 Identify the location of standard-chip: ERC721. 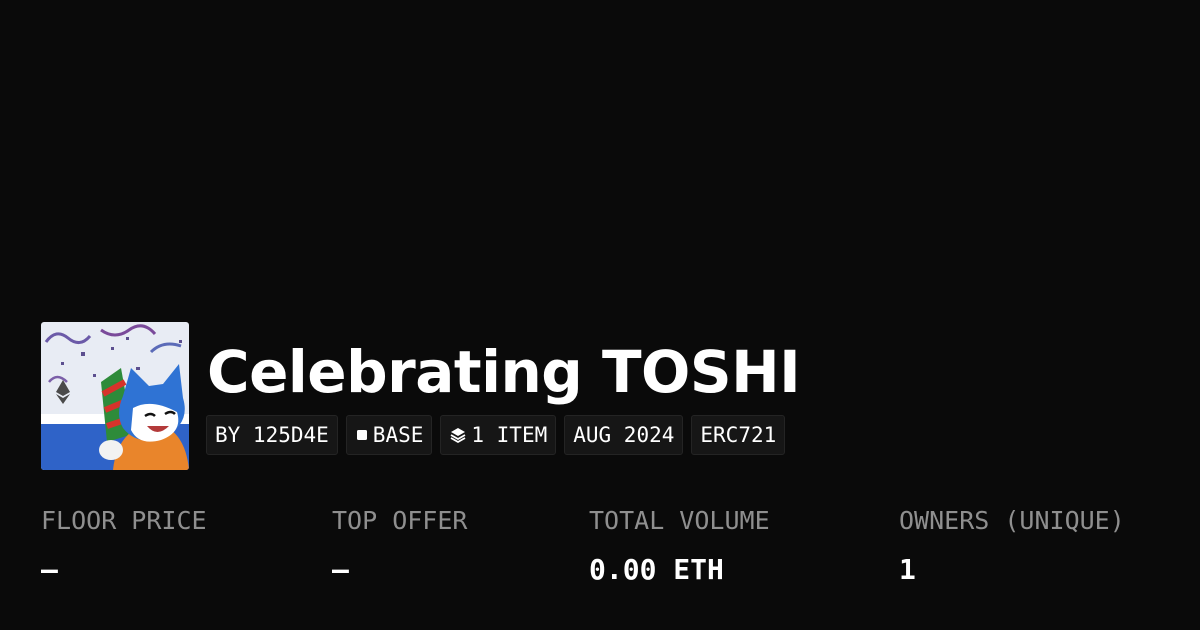
(738, 435).